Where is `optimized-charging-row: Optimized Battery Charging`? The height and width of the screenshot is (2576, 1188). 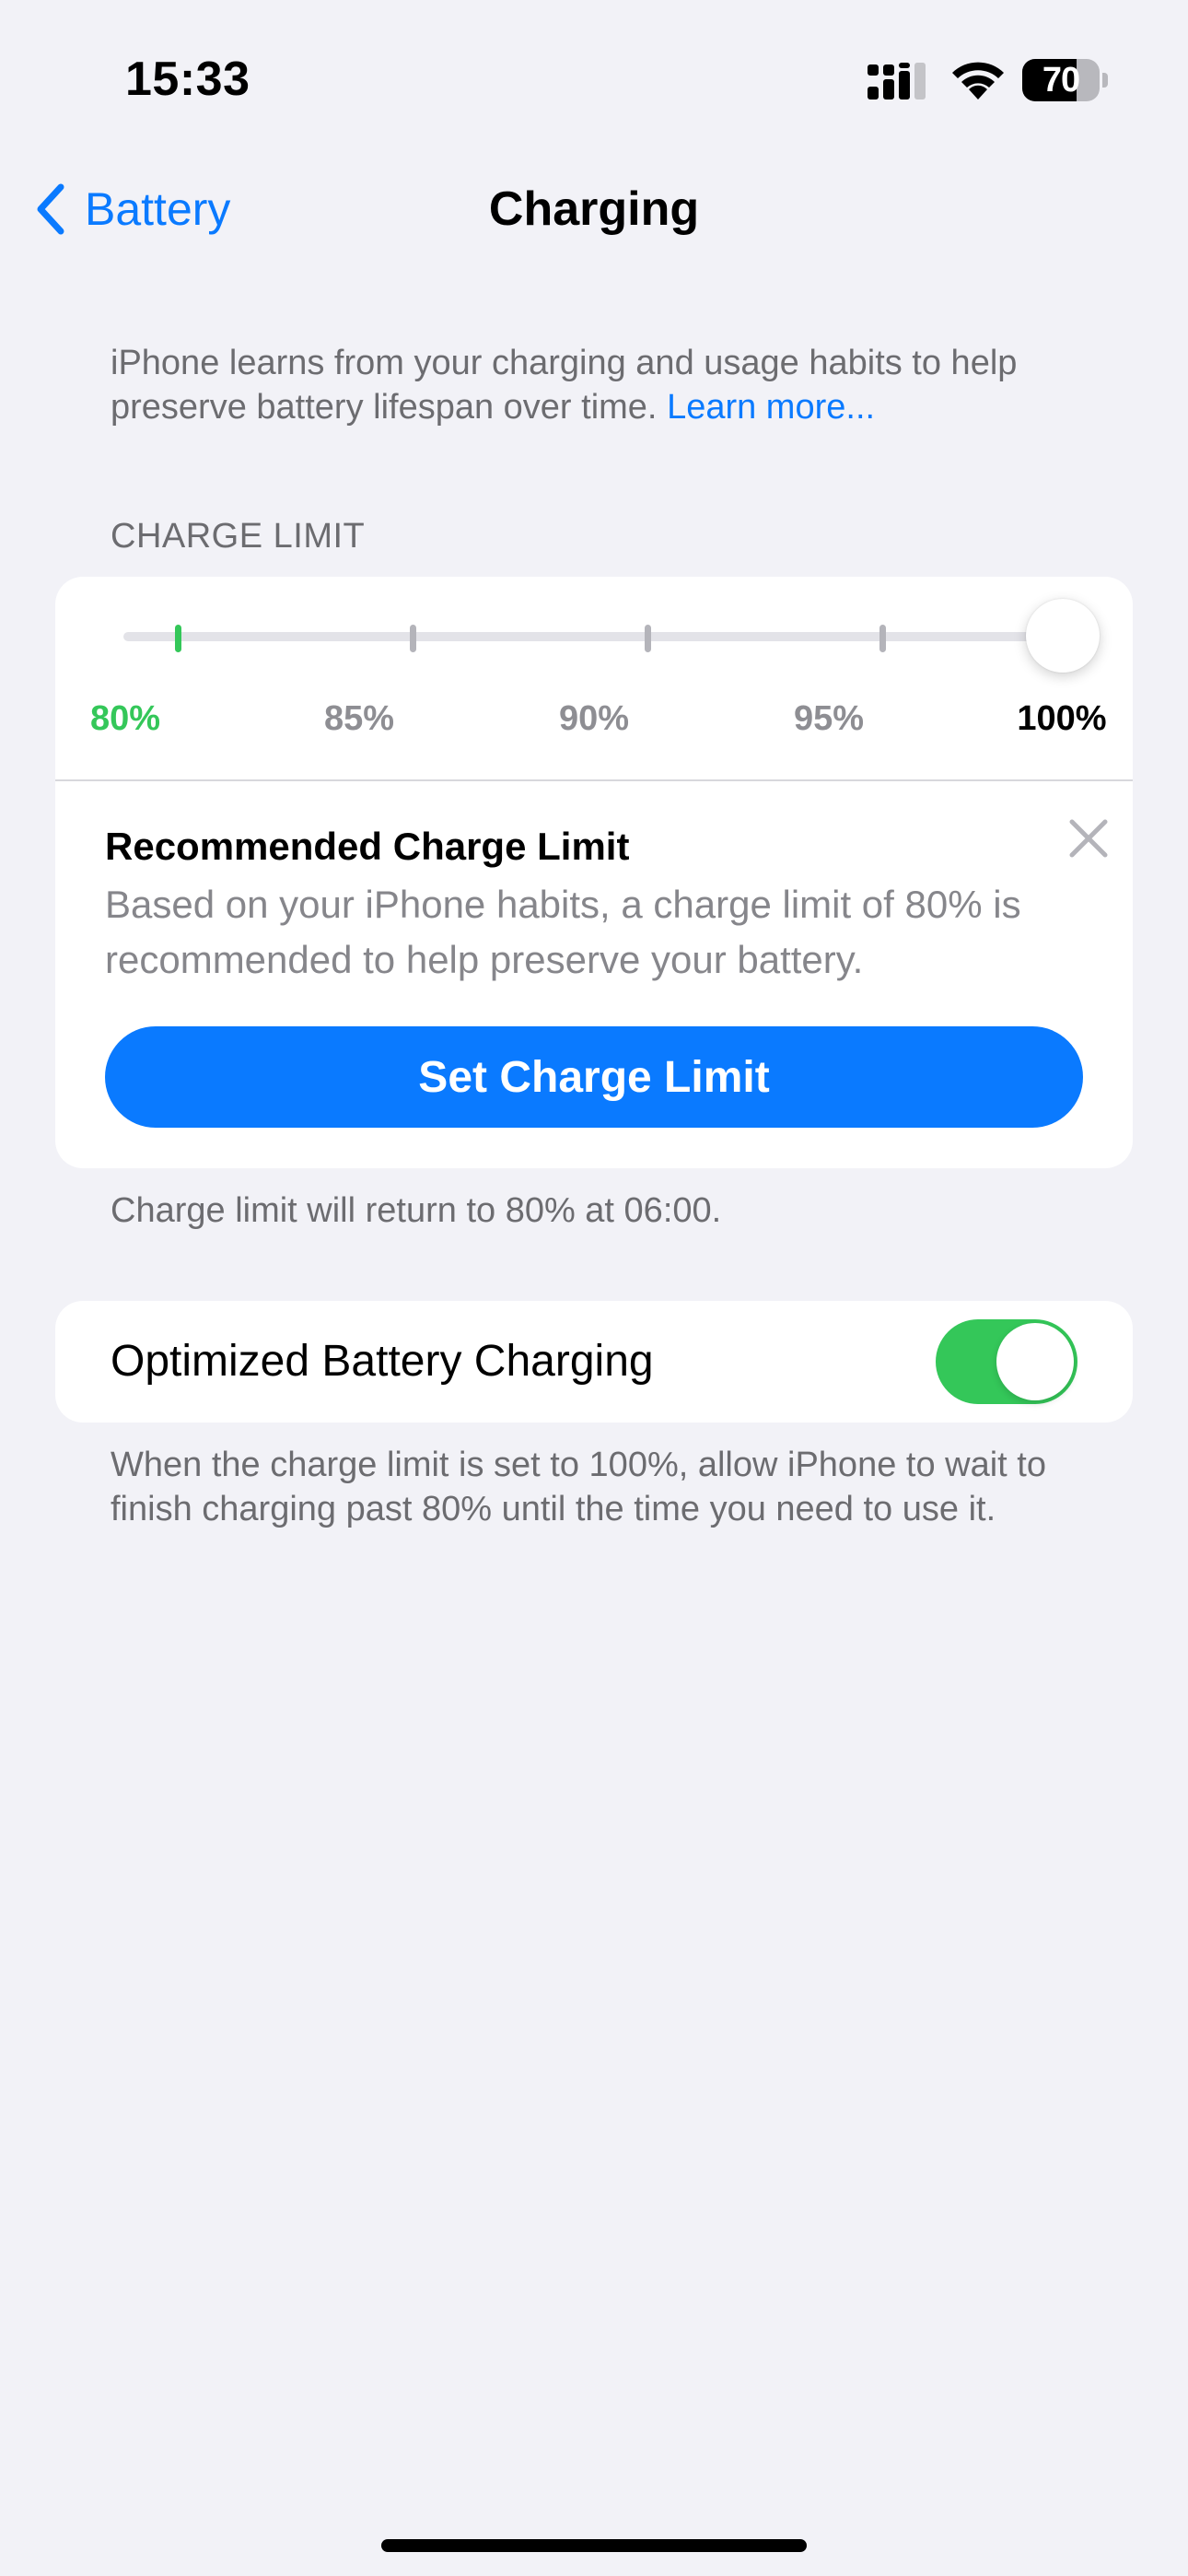
optimized-charging-row: Optimized Battery Charging is located at coordinates (594, 1362).